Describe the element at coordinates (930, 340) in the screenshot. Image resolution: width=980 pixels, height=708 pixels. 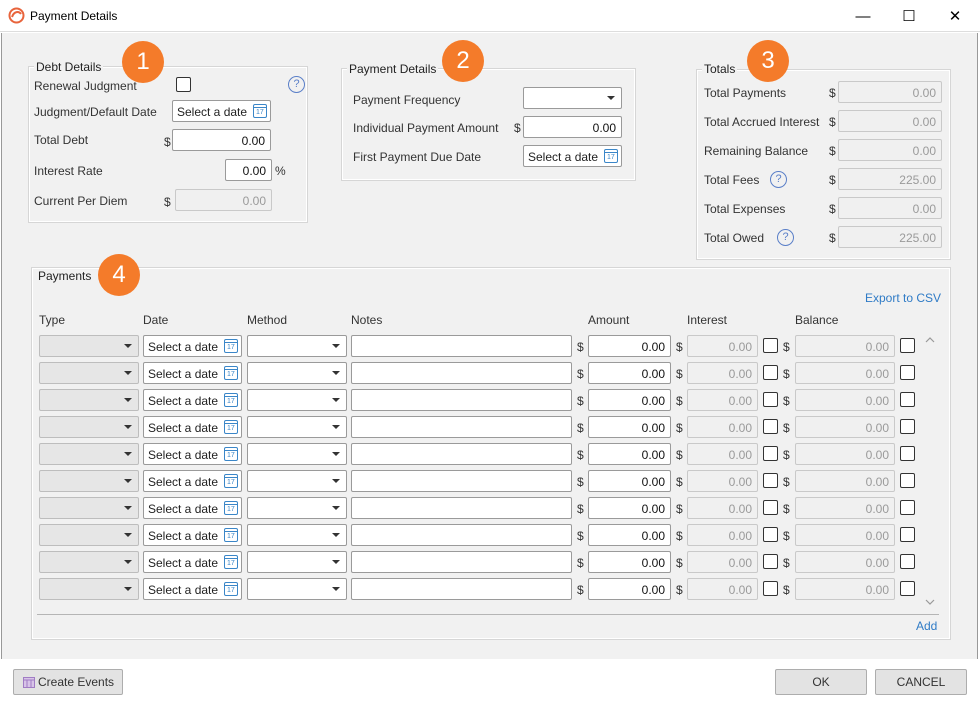
I see `scroll-up-icon` at that location.